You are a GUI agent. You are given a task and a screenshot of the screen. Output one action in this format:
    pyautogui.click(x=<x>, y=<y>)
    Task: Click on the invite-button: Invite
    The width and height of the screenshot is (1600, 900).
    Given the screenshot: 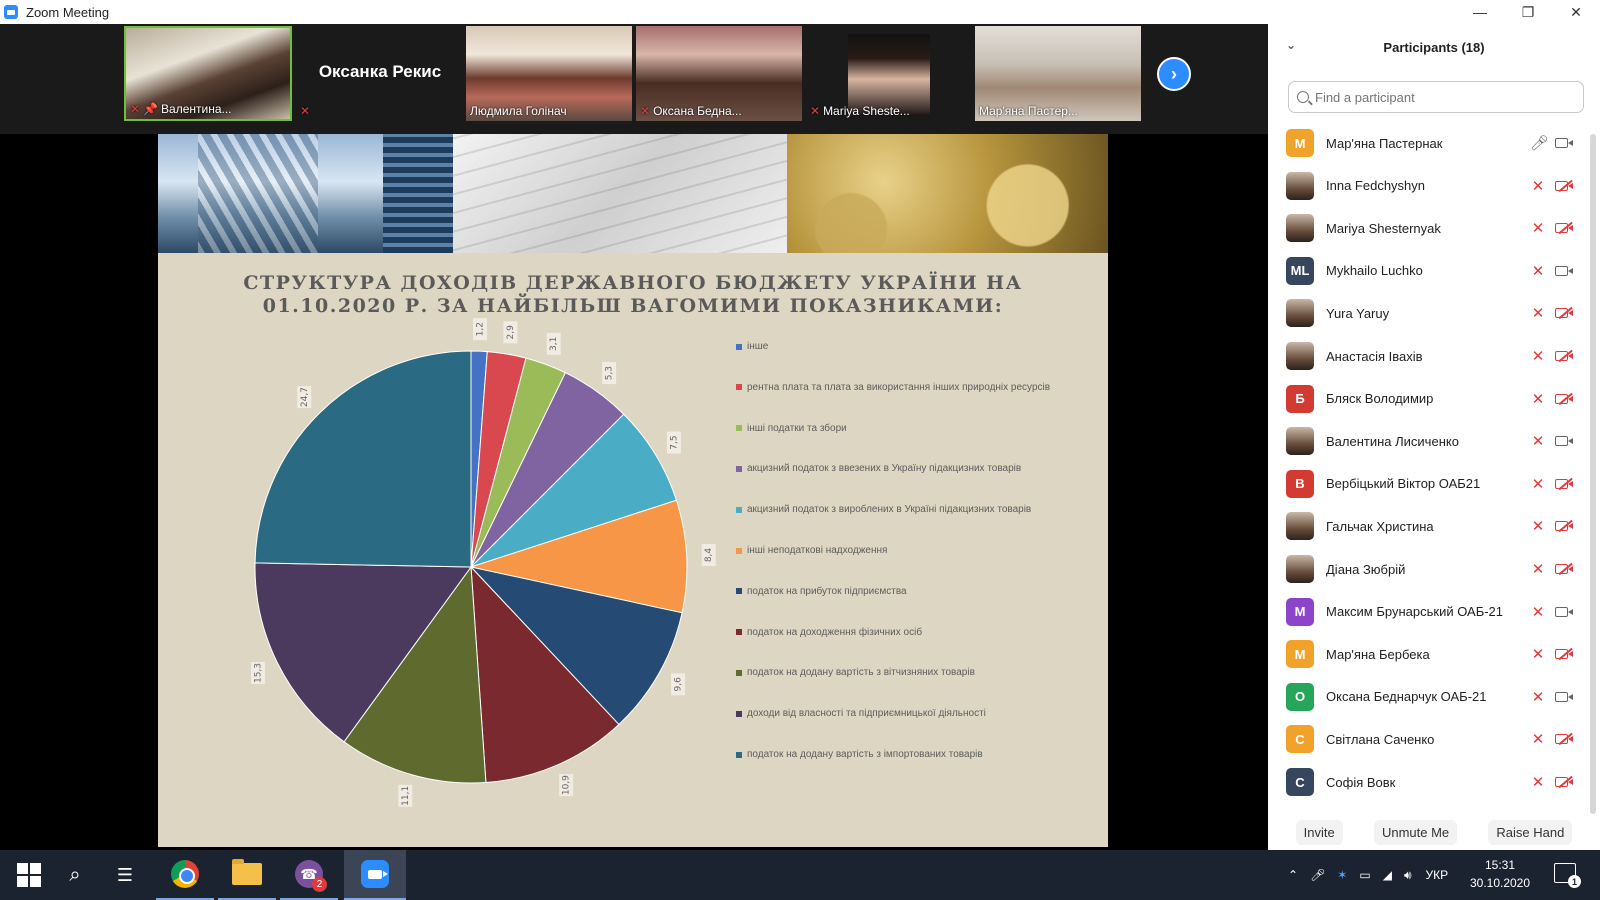 What is the action you would take?
    pyautogui.click(x=1319, y=832)
    